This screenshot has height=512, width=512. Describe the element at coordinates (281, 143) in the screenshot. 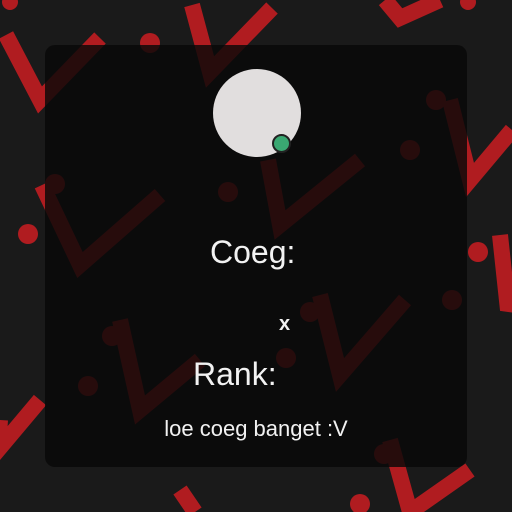

I see `online-status-icon` at that location.